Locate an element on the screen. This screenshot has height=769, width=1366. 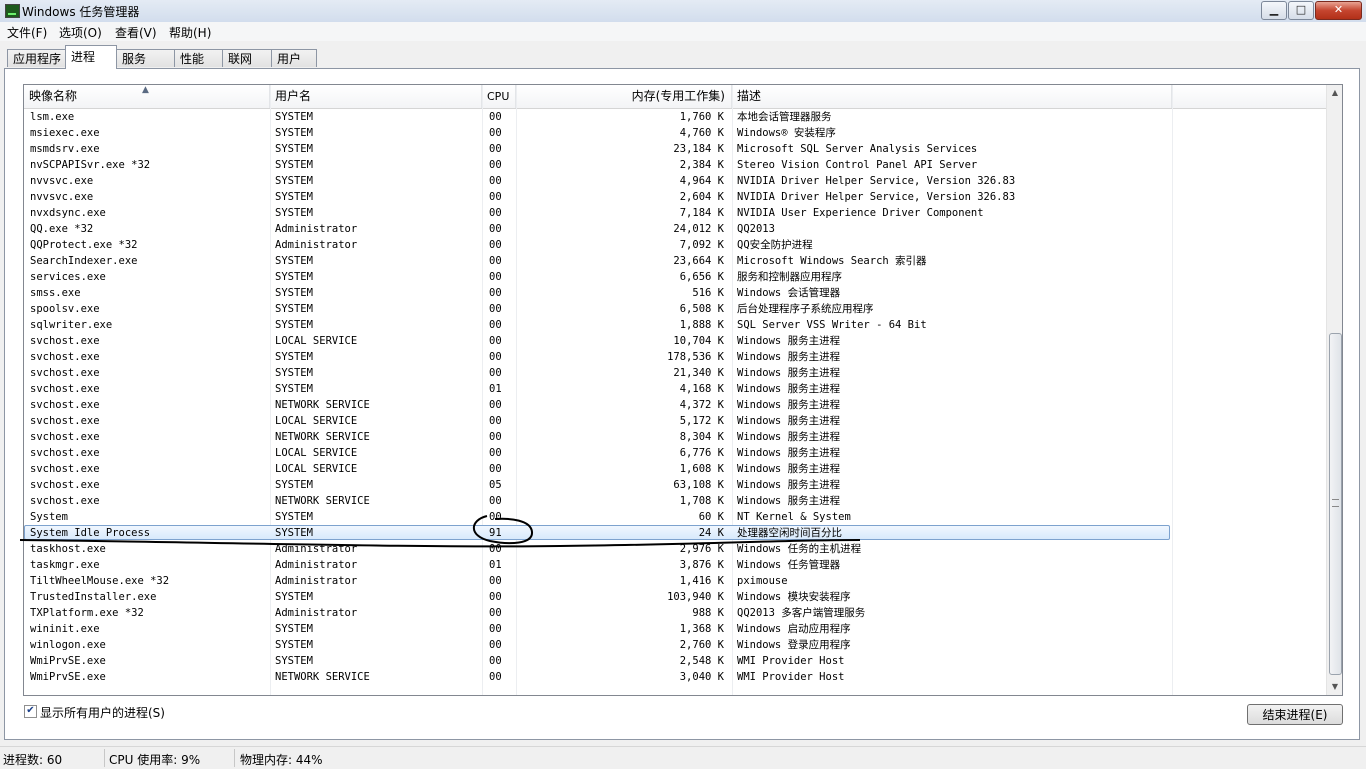
cell-memory: 23,664 K is located at coordinates (698, 261).